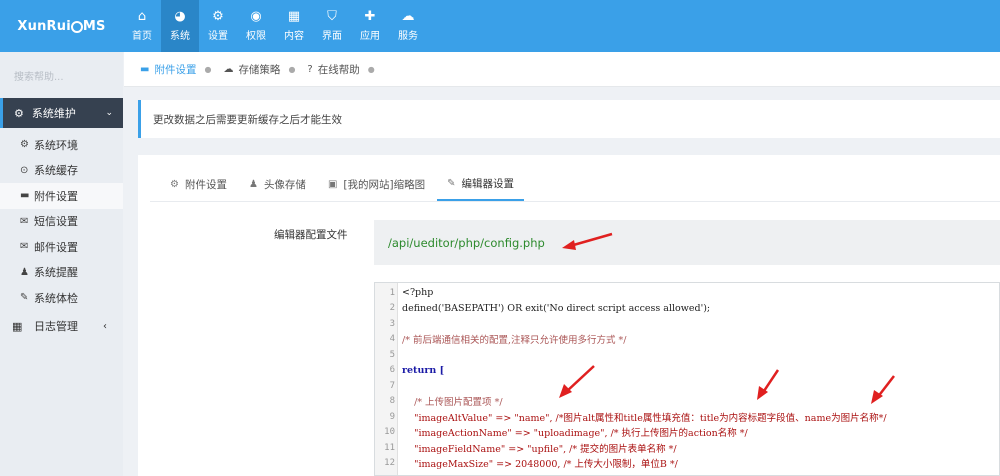  What do you see at coordinates (340, 69) in the screenshot?
I see `breadcrumb-online-help: ? 在线帮助 ●` at bounding box center [340, 69].